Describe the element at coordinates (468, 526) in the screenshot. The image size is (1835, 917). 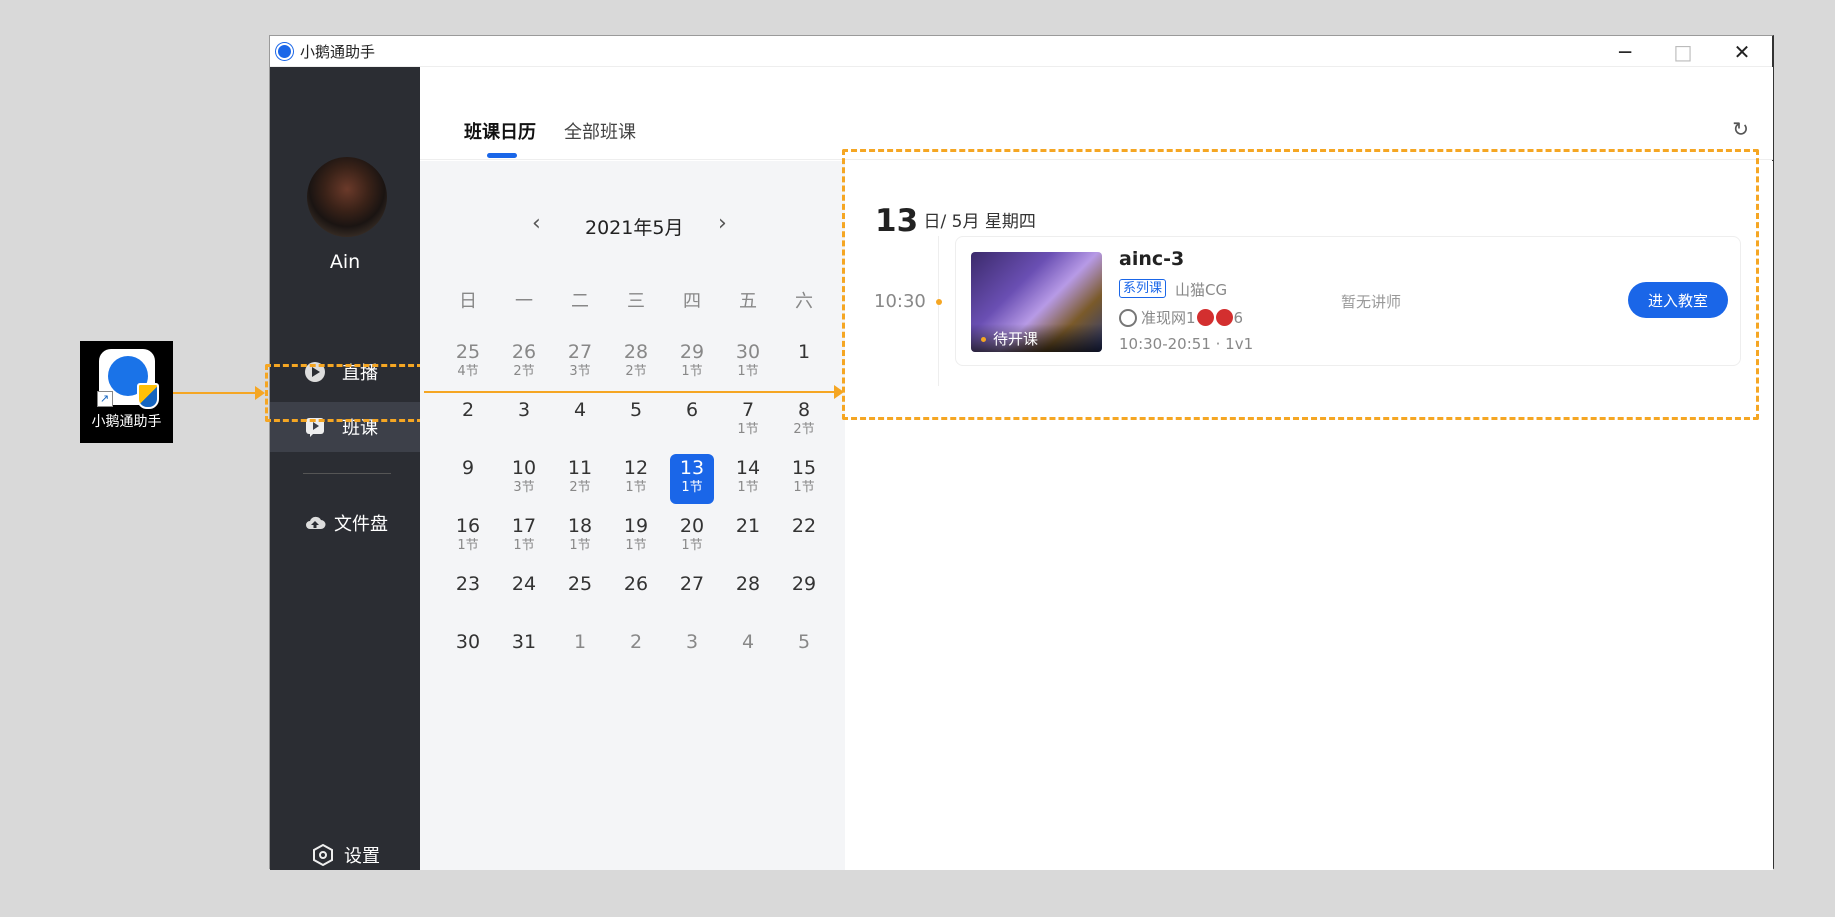
I see `day-number: 16` at that location.